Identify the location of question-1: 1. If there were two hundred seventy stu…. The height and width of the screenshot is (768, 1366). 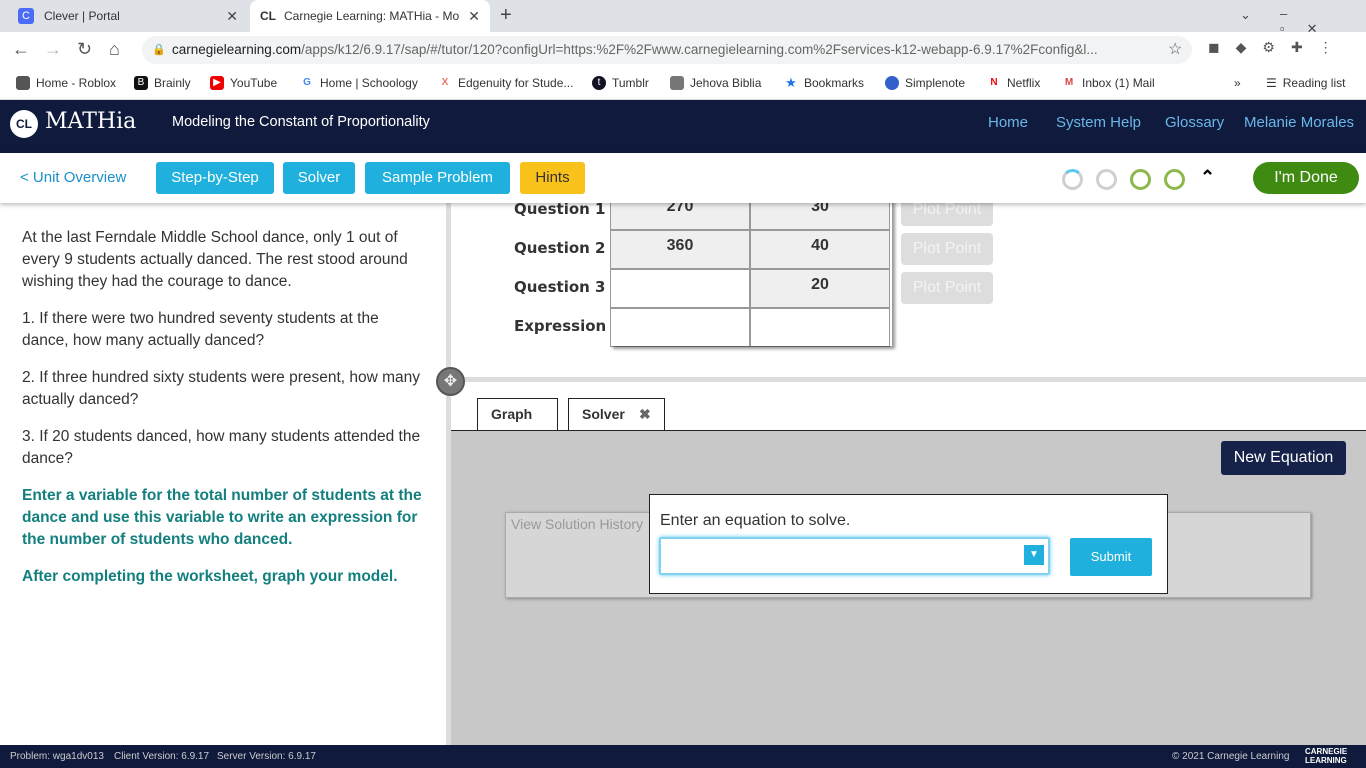
(200, 329).